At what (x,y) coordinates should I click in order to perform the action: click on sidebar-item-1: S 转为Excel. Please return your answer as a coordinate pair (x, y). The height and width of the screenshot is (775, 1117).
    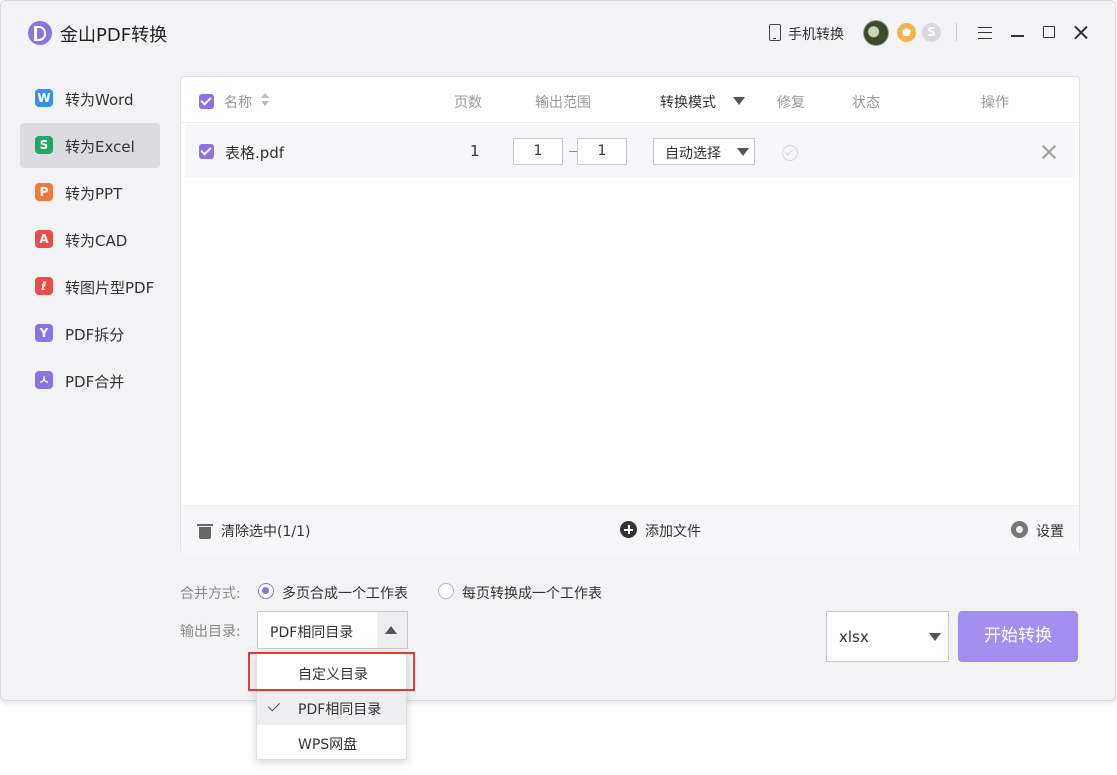
    Looking at the image, I should click on (90, 145).